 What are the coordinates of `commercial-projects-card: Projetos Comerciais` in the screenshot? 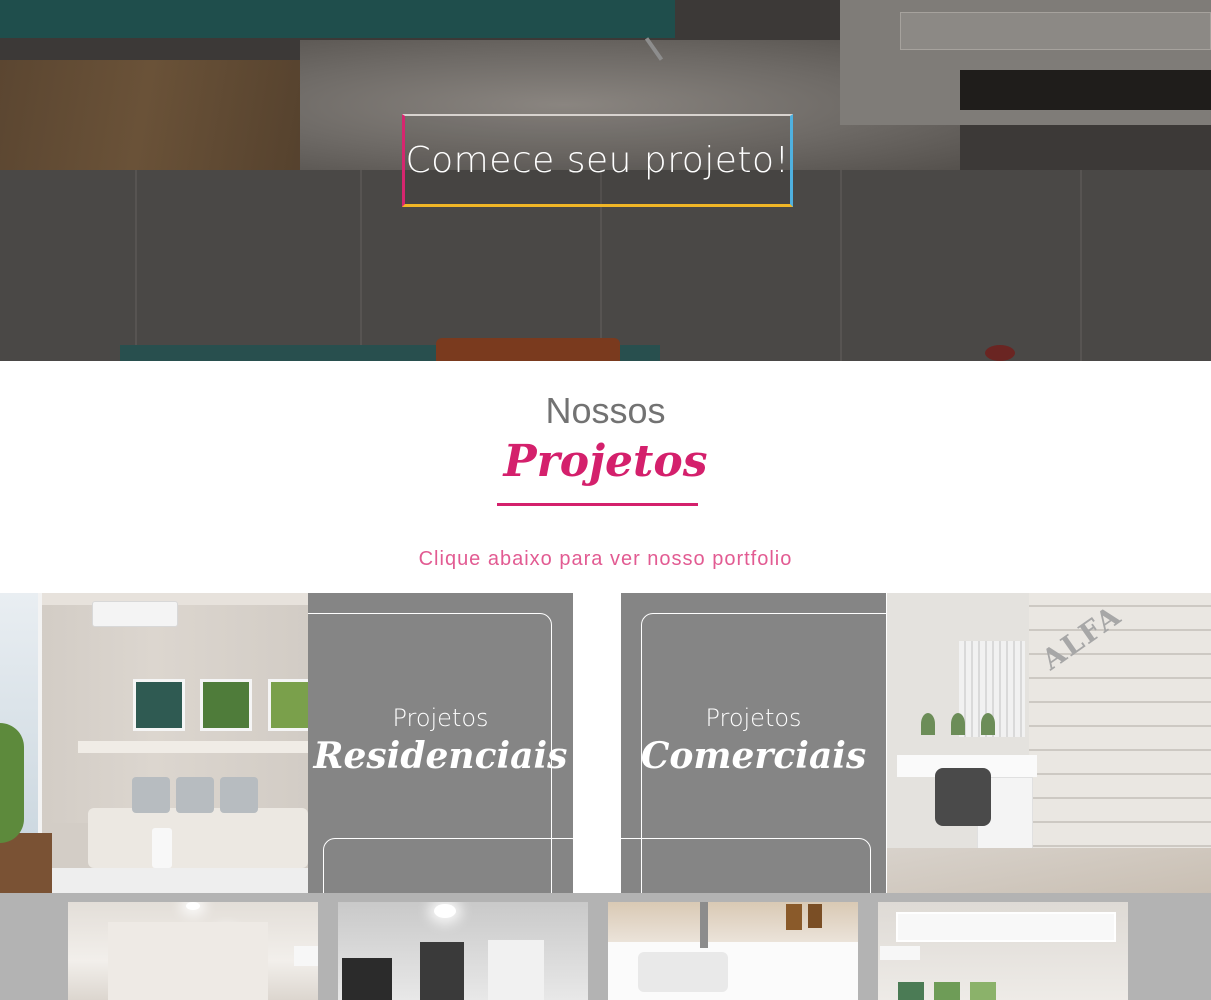 It's located at (753, 743).